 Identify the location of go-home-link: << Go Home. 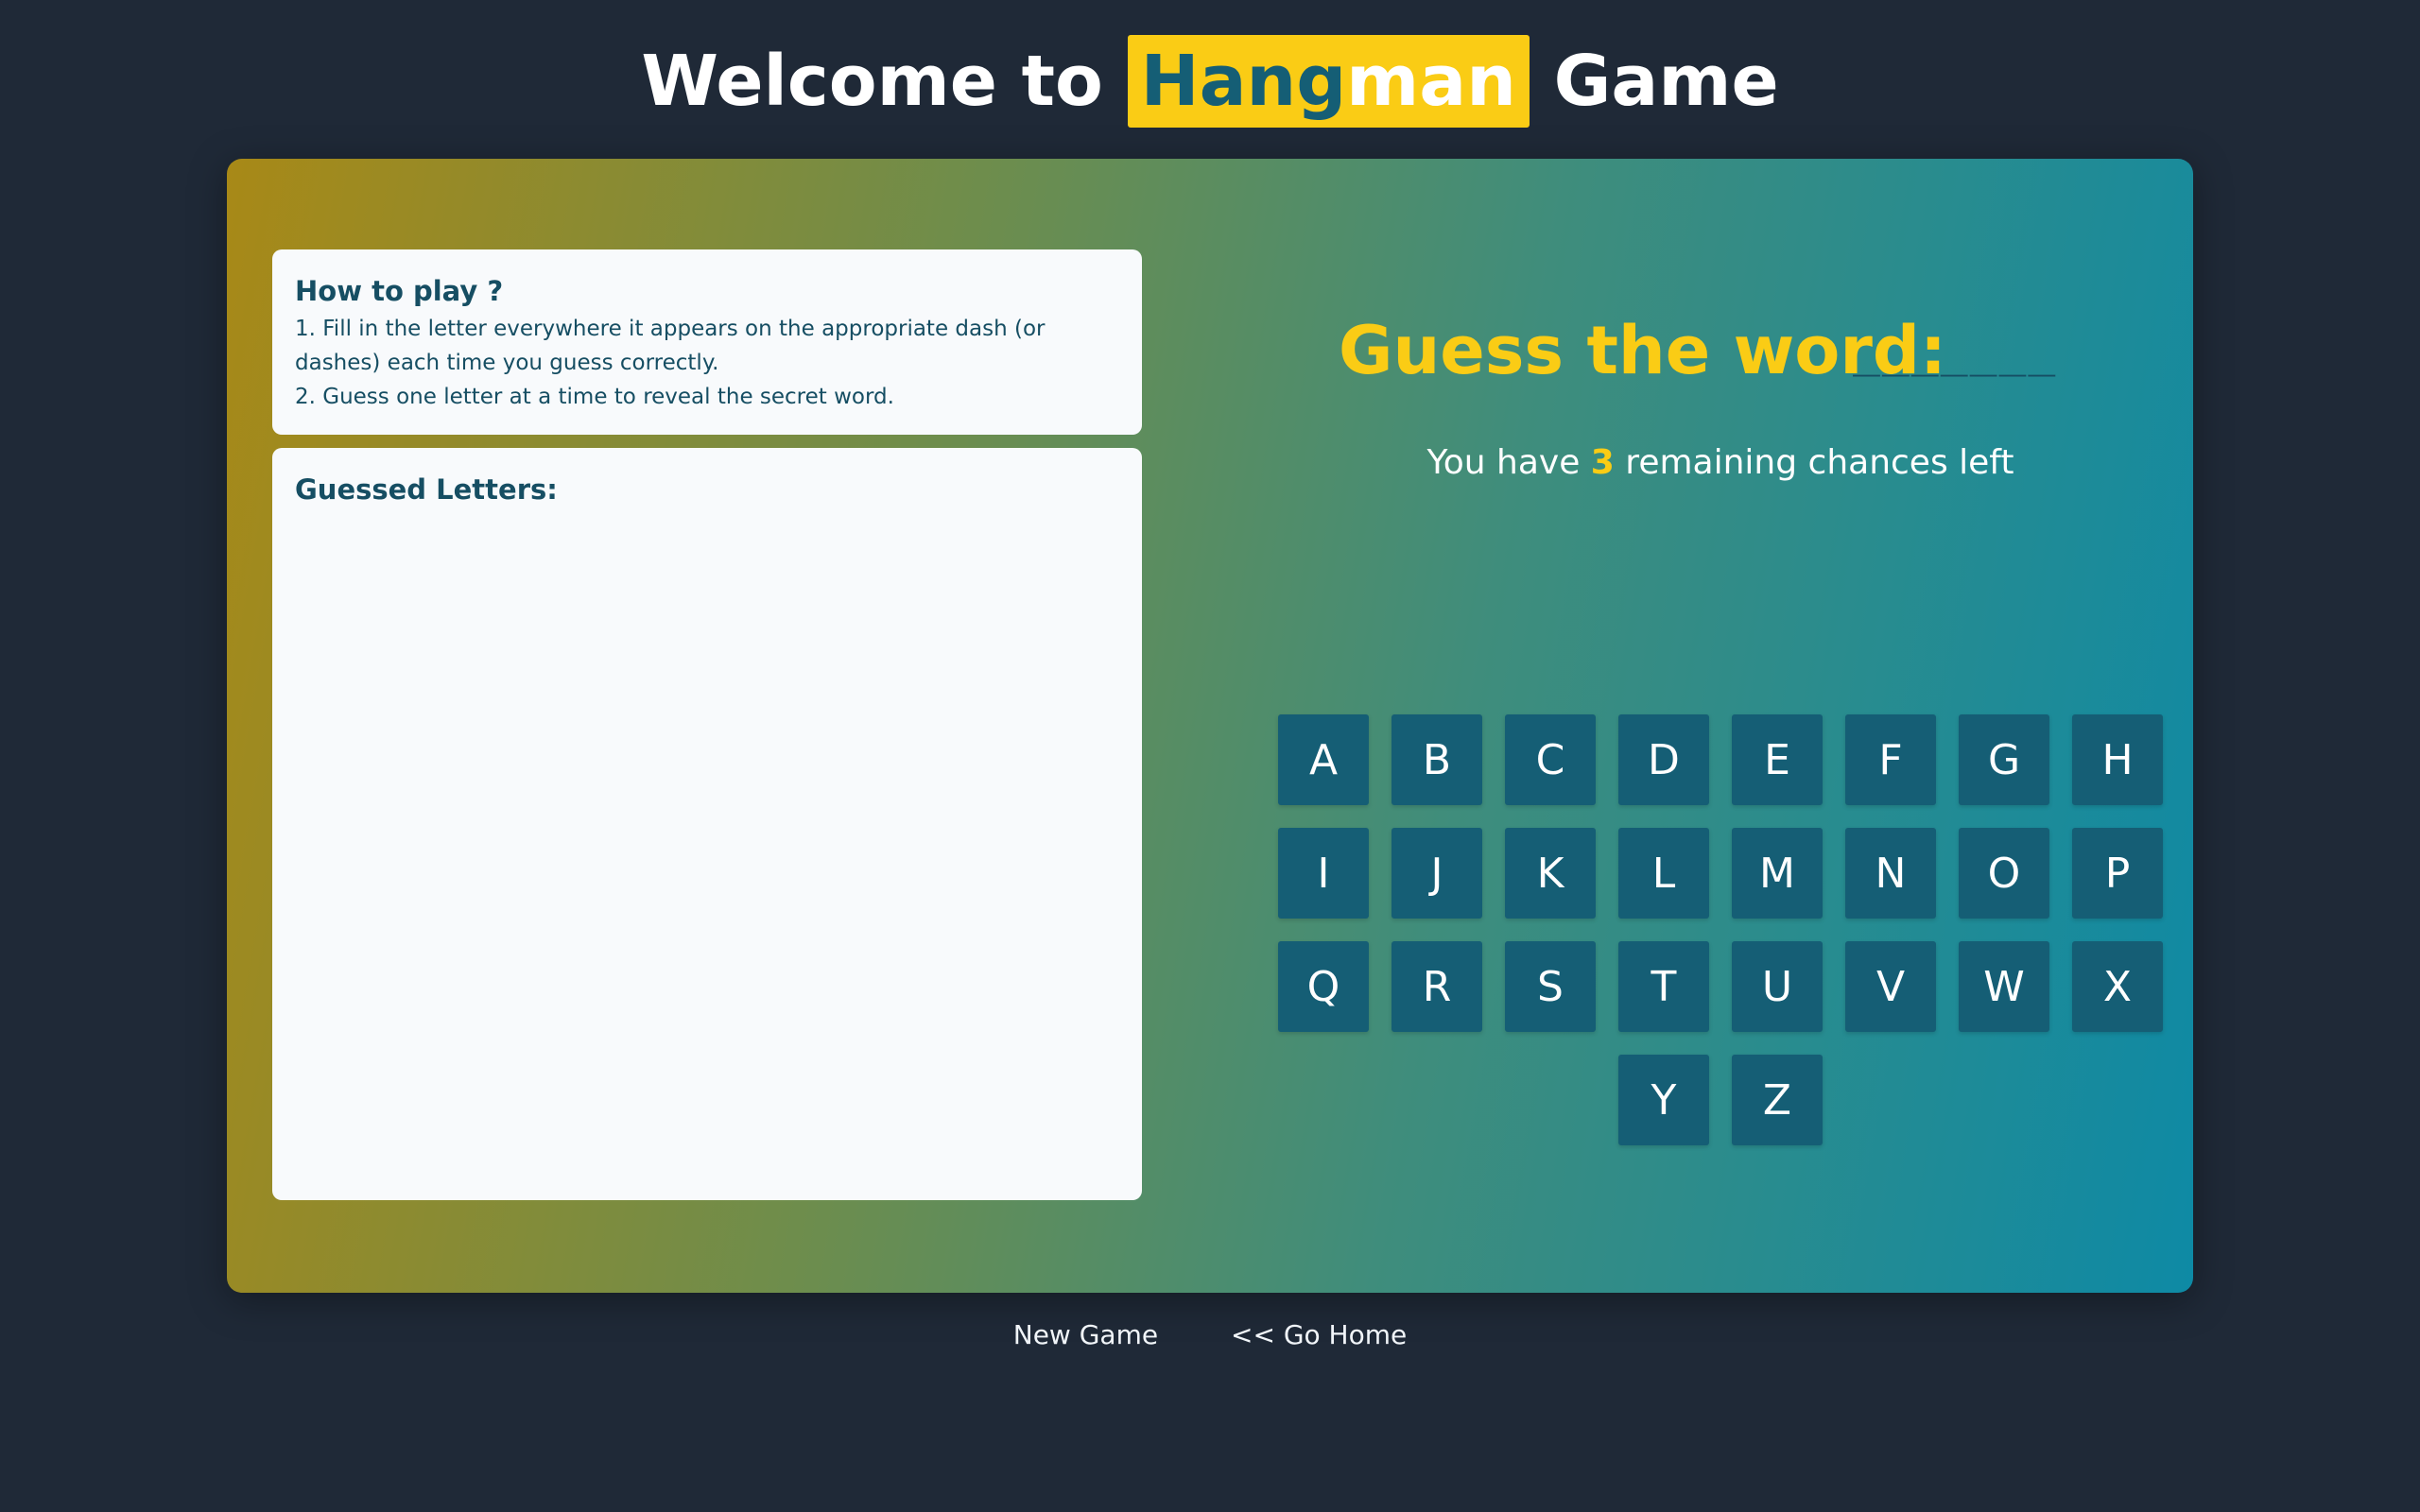
(1319, 1335).